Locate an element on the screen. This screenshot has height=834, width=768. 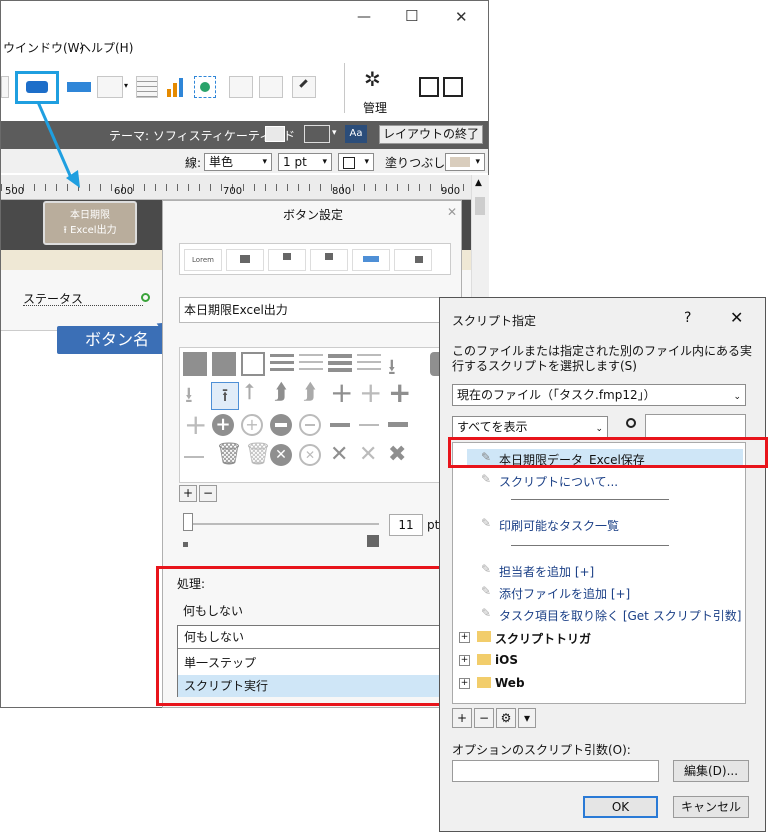
plus-light-icon: + is located at coordinates (195, 424).